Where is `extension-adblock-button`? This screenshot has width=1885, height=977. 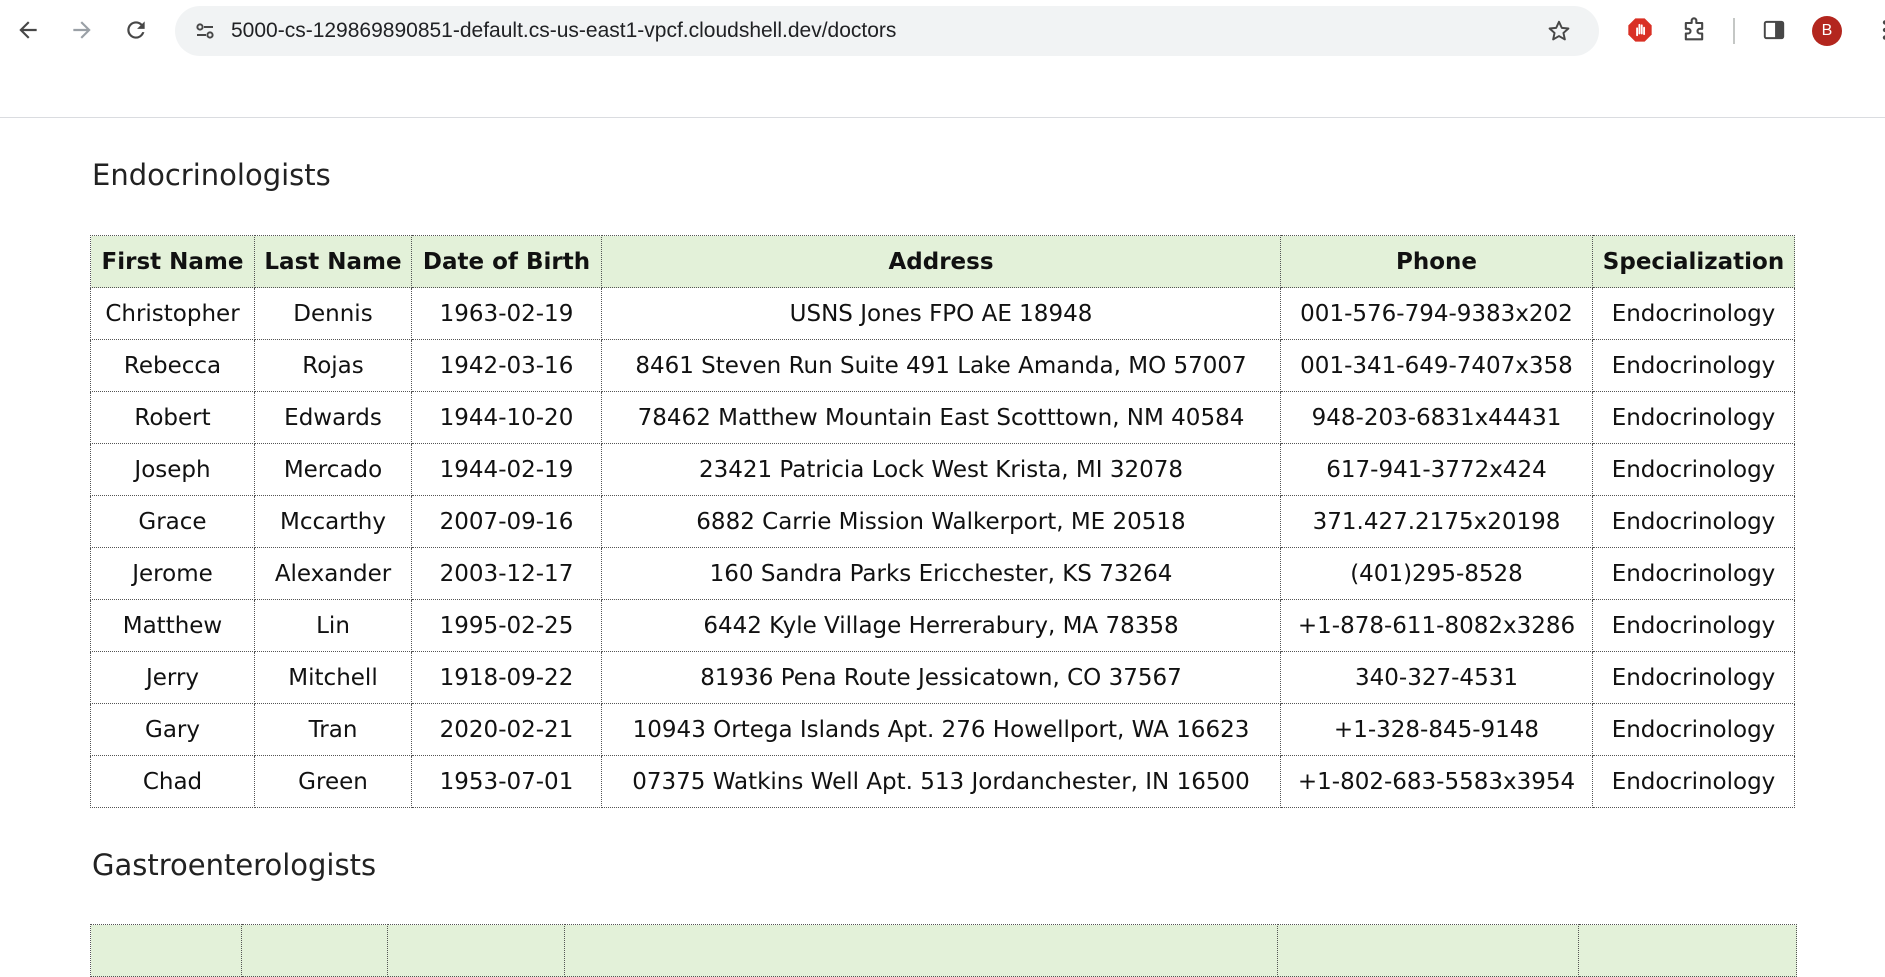 extension-adblock-button is located at coordinates (1640, 30).